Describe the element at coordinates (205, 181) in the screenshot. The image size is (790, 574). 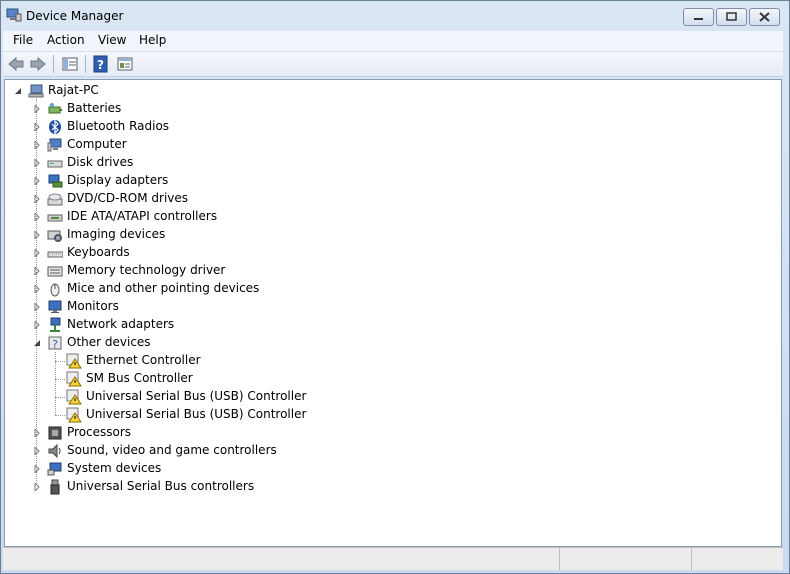
I see `tree-category-display-adapters: Display adapters` at that location.